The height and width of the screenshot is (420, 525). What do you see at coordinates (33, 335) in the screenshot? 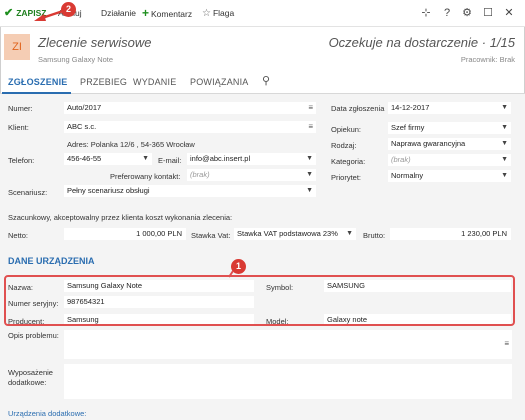
I see `opis-label: Opis problemu:` at bounding box center [33, 335].